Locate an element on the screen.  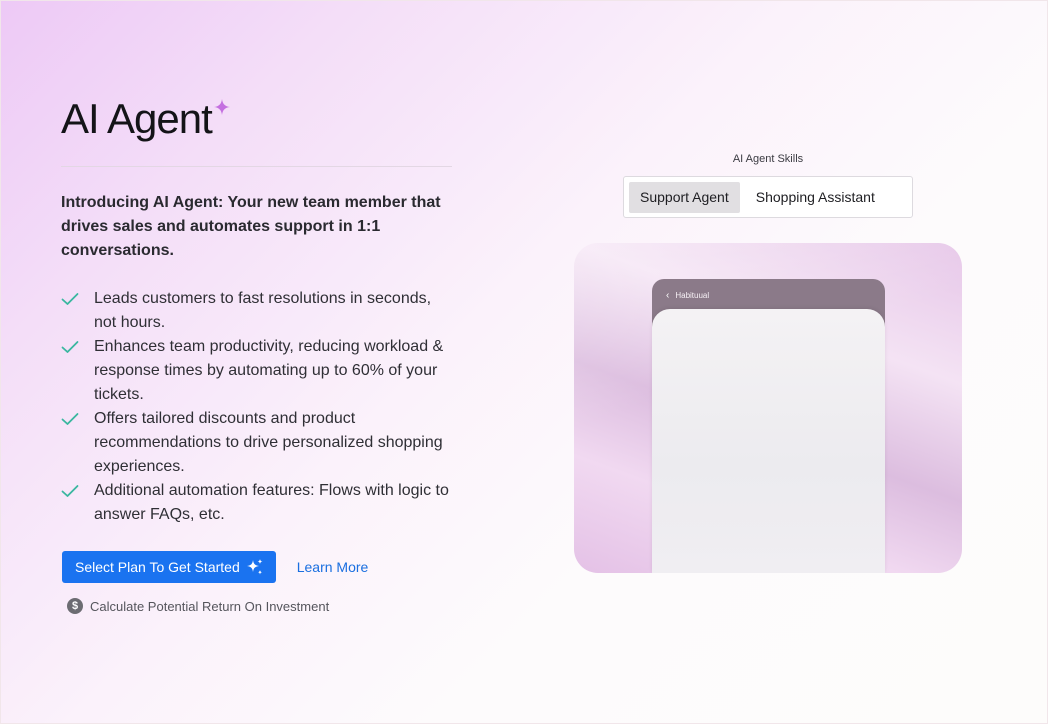
dollar-icon: $ is located at coordinates (75, 606).